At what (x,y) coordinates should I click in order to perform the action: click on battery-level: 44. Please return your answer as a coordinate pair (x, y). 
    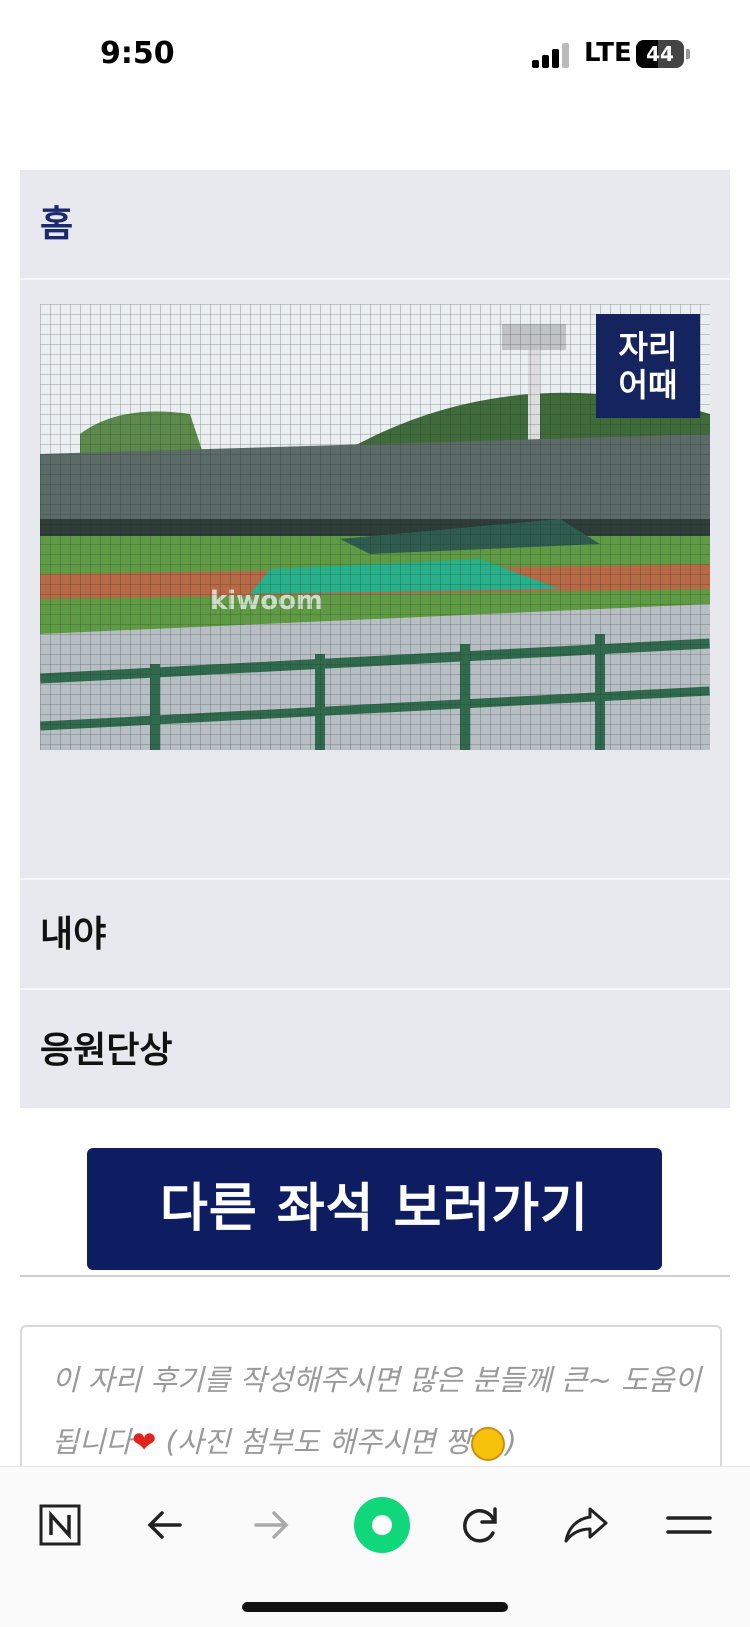
    Looking at the image, I should click on (660, 54).